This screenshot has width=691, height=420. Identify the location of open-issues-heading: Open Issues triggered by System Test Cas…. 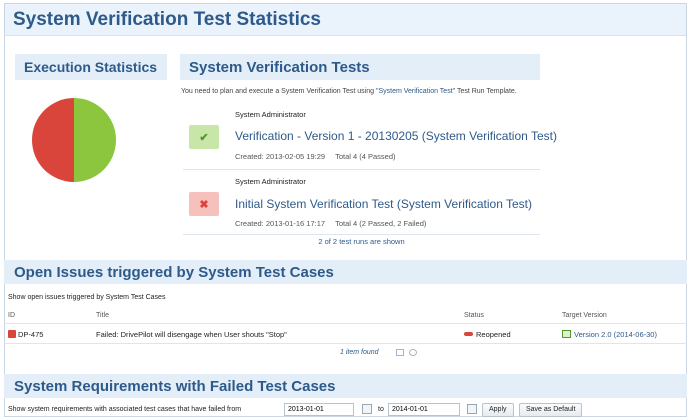
(345, 272).